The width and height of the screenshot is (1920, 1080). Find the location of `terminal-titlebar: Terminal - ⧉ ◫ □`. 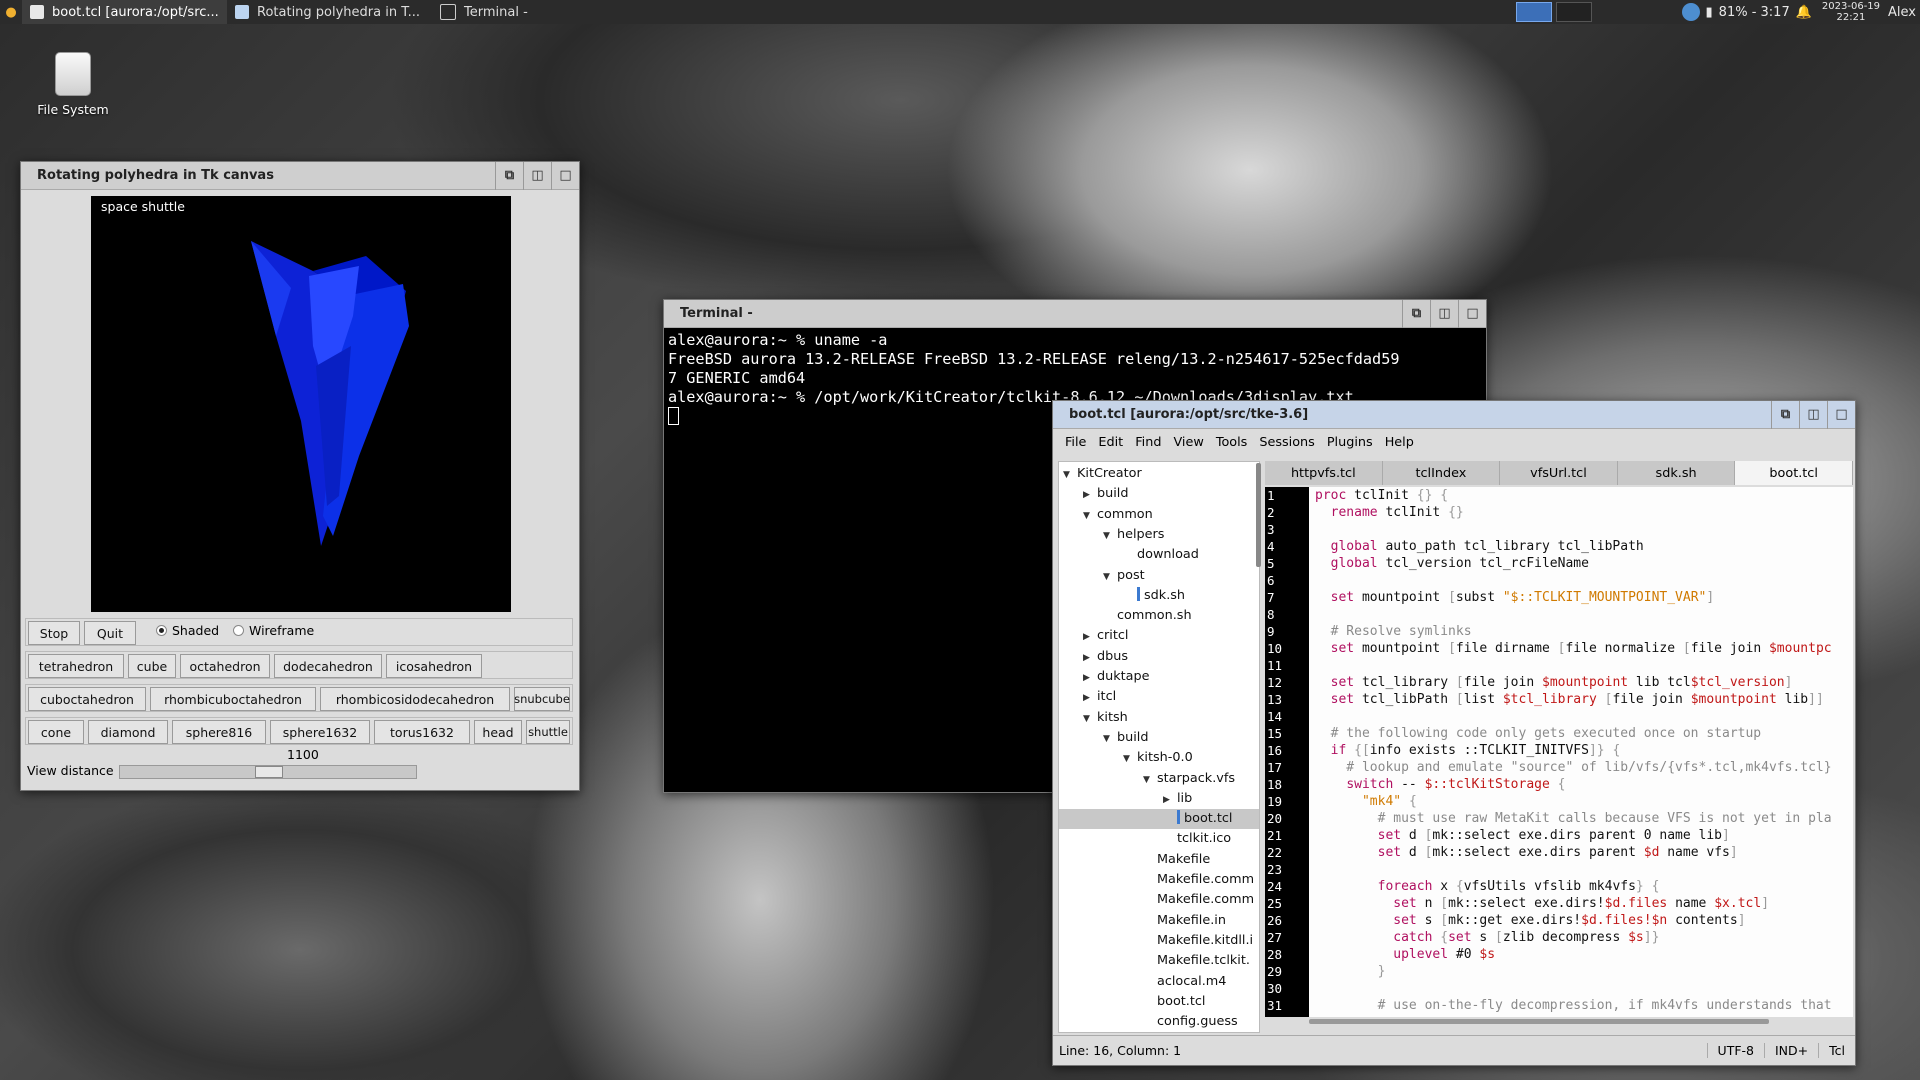

terminal-titlebar: Terminal - ⧉ ◫ □ is located at coordinates (1075, 313).